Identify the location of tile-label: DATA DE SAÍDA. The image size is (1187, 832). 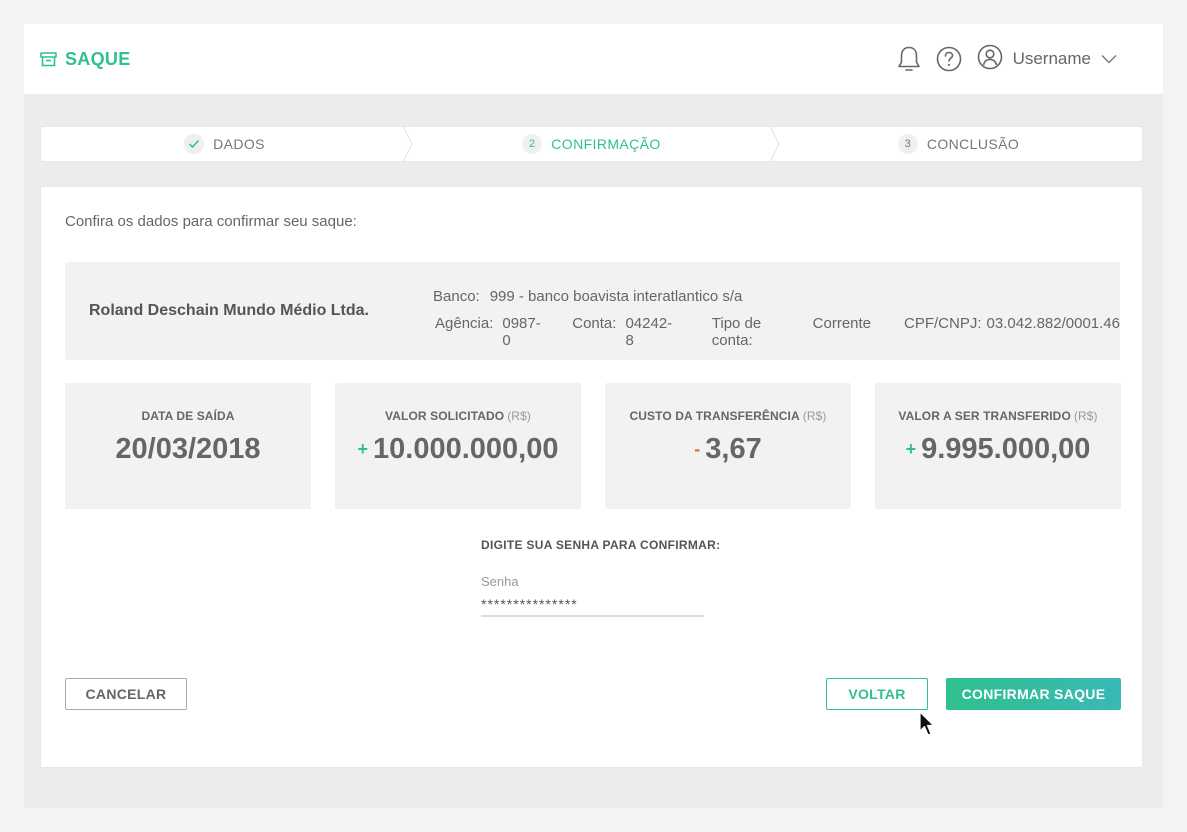
(188, 416).